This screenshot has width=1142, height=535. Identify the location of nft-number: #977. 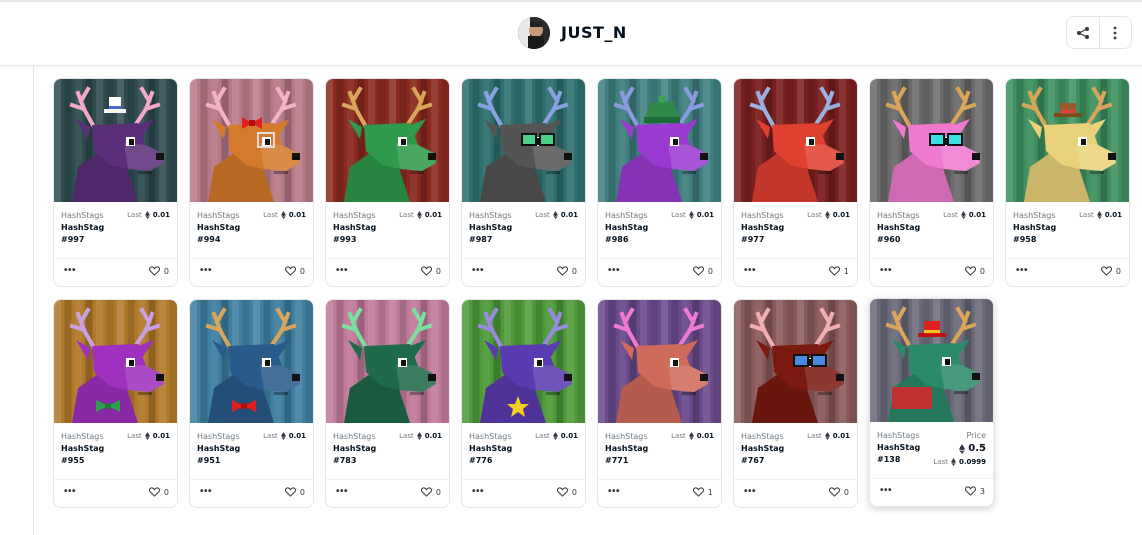
(752, 239).